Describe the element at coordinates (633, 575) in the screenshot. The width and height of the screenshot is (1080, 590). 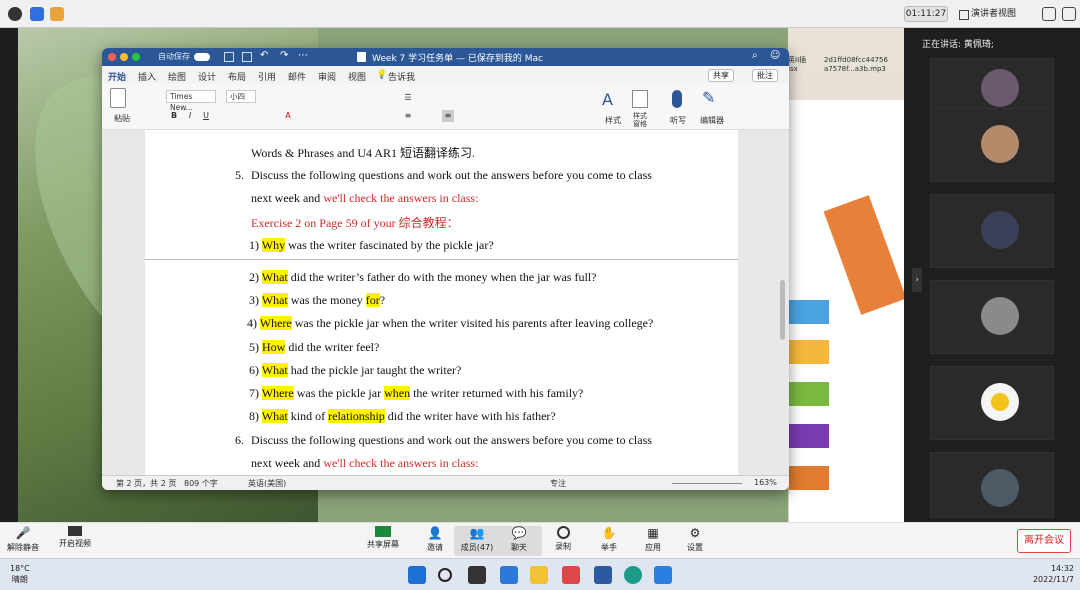
I see `edge-icon` at that location.